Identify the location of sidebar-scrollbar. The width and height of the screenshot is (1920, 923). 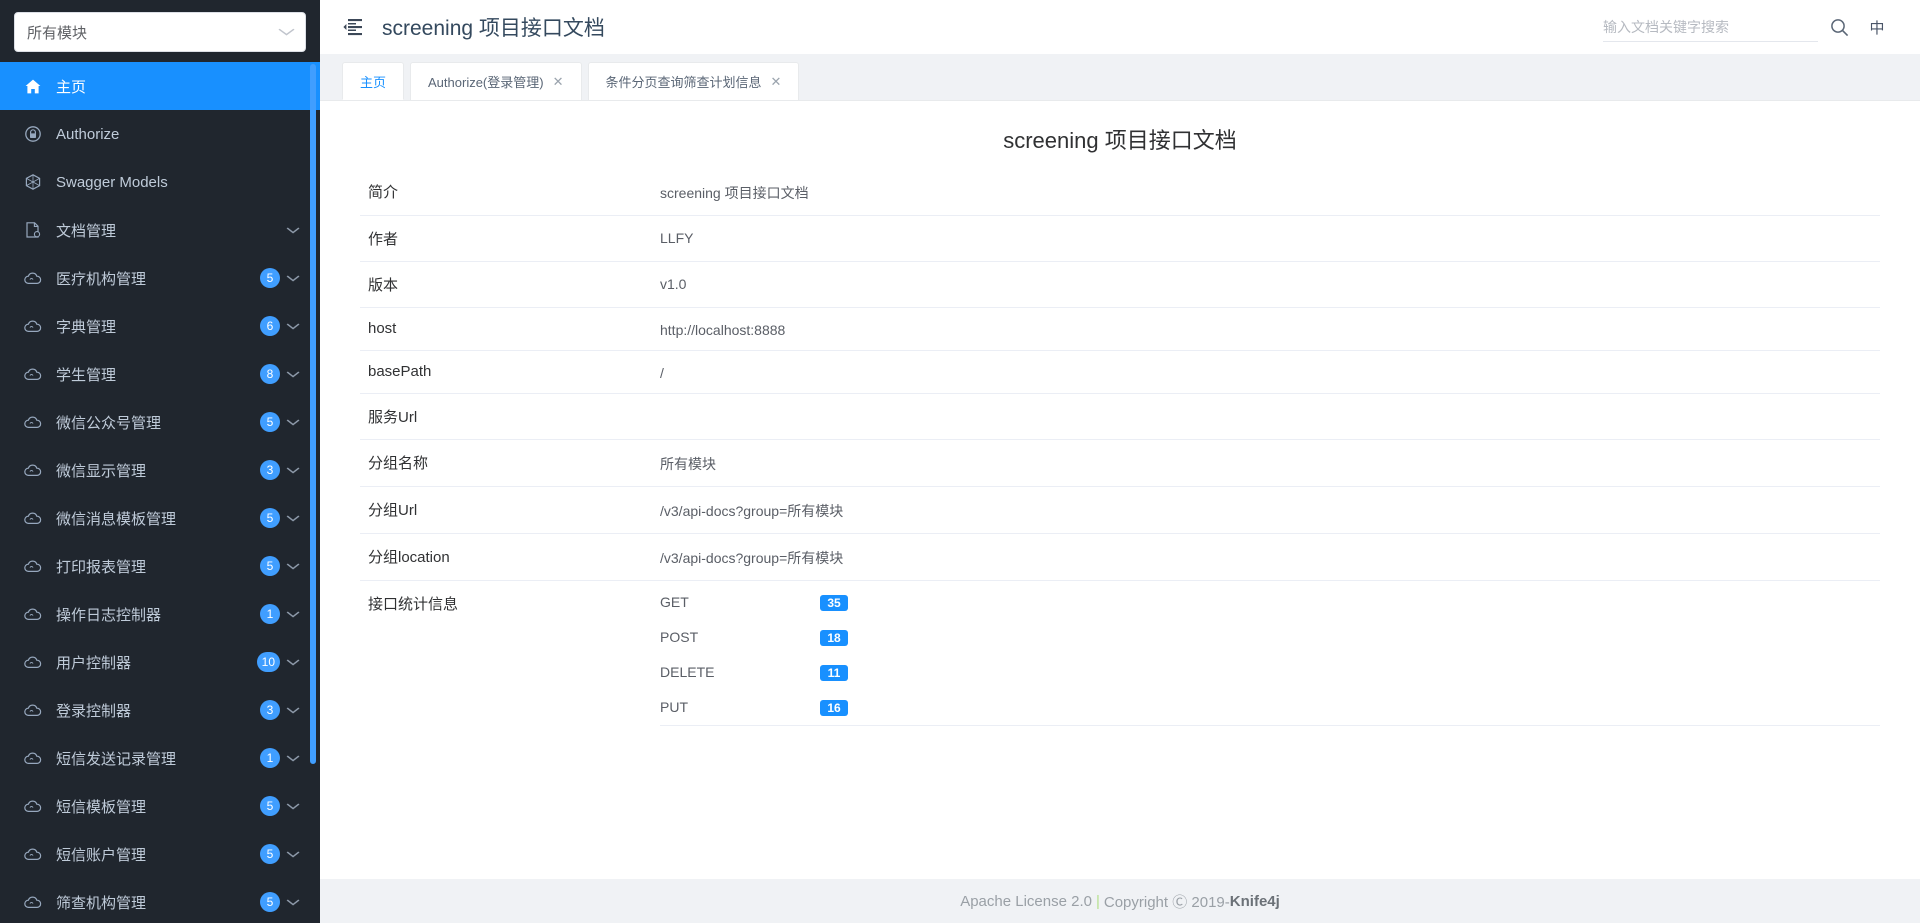
(313, 414).